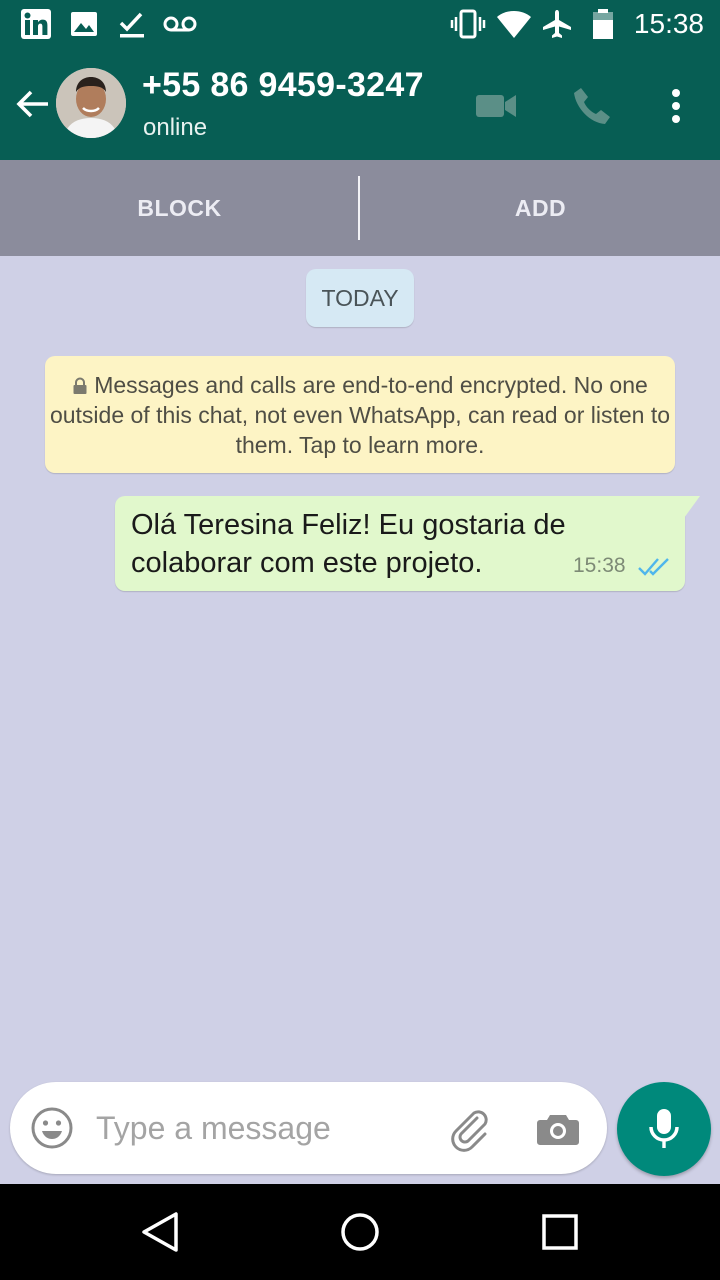 This screenshot has height=1280, width=720. I want to click on back-arrow-icon, so click(32, 104).